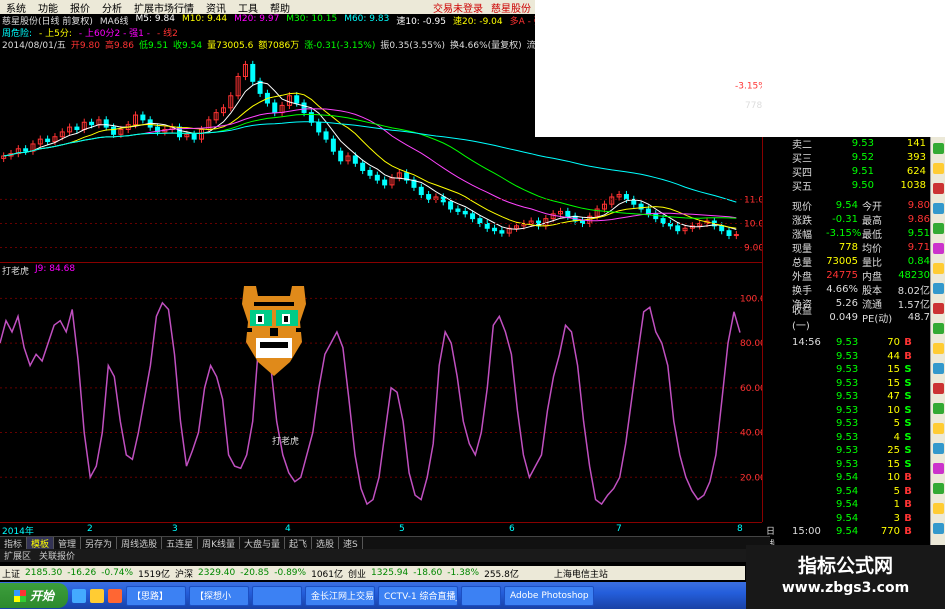 This screenshot has width=945, height=609. What do you see at coordinates (68, 543) in the screenshot?
I see `indicator-tab: 管理` at bounding box center [68, 543].